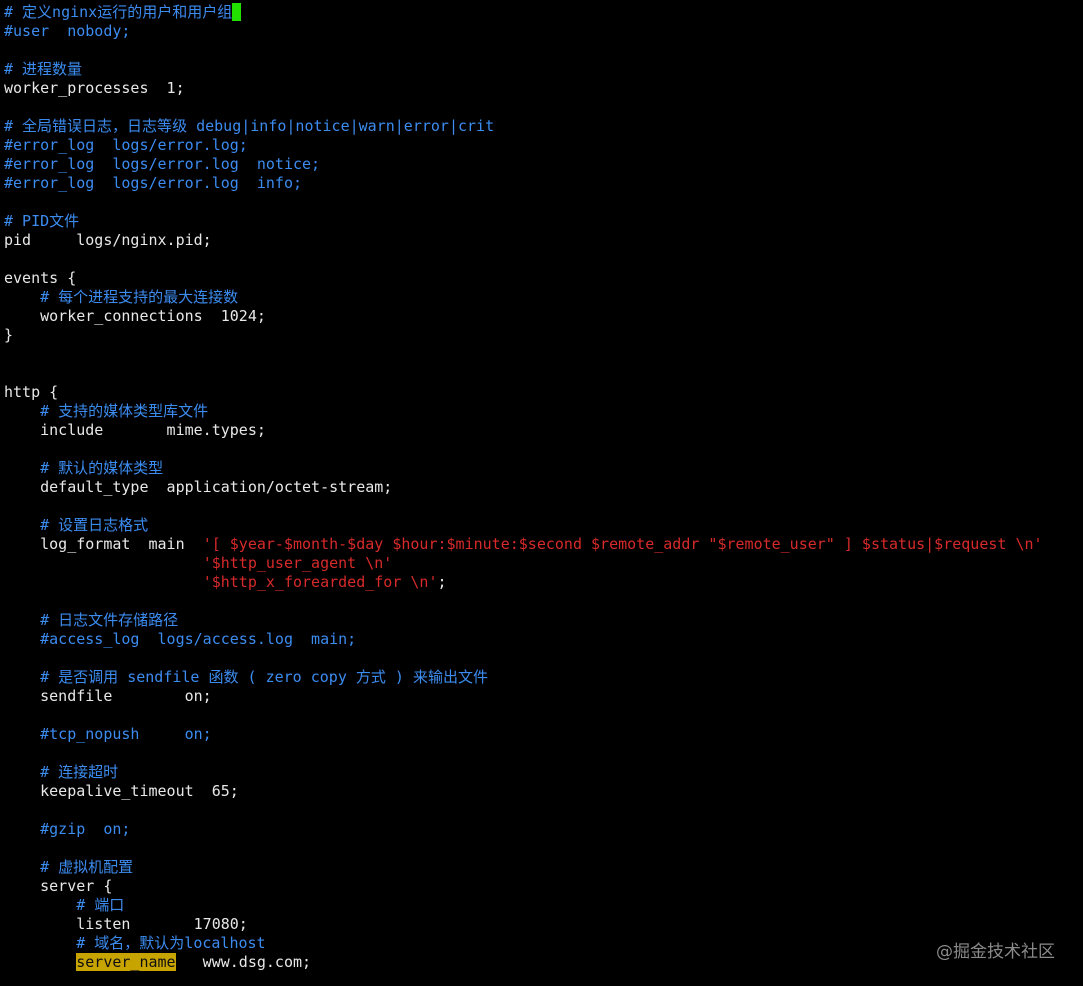 This screenshot has height=986, width=1083. Describe the element at coordinates (541, 620) in the screenshot. I see `code-line: # 日志文件存储路径` at that location.